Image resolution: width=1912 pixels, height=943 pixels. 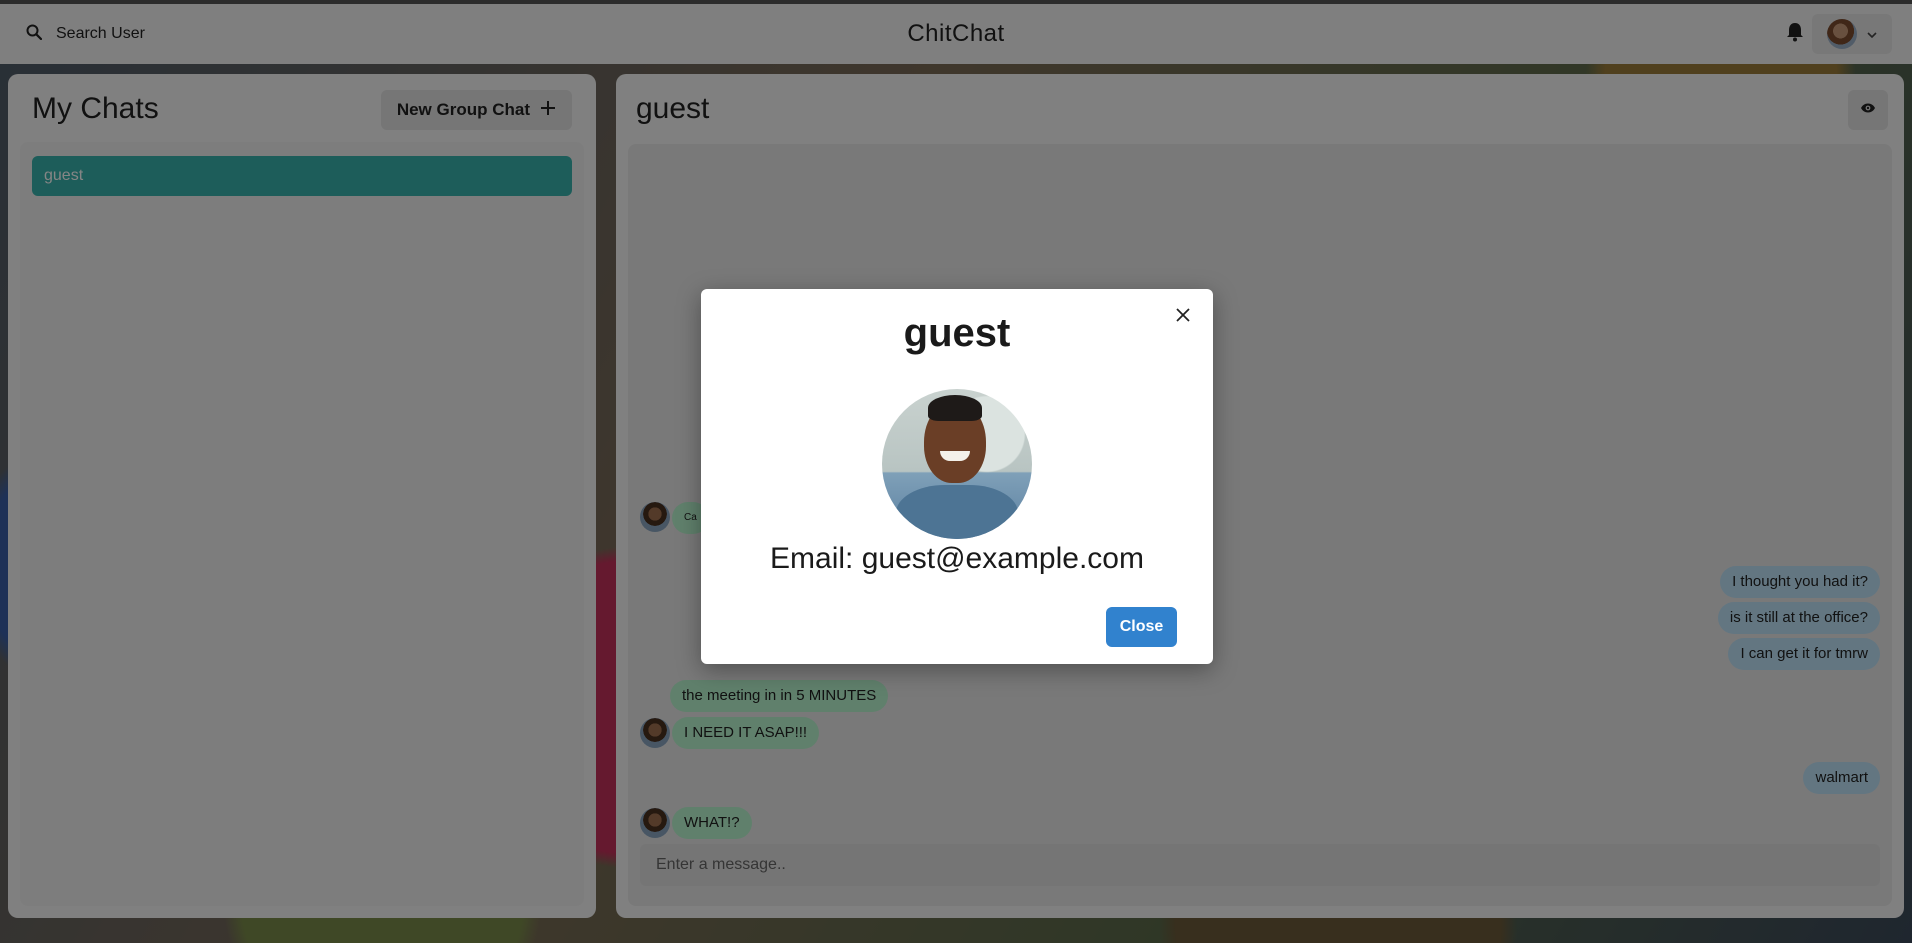 I want to click on close-button: Close, so click(x=1141, y=627).